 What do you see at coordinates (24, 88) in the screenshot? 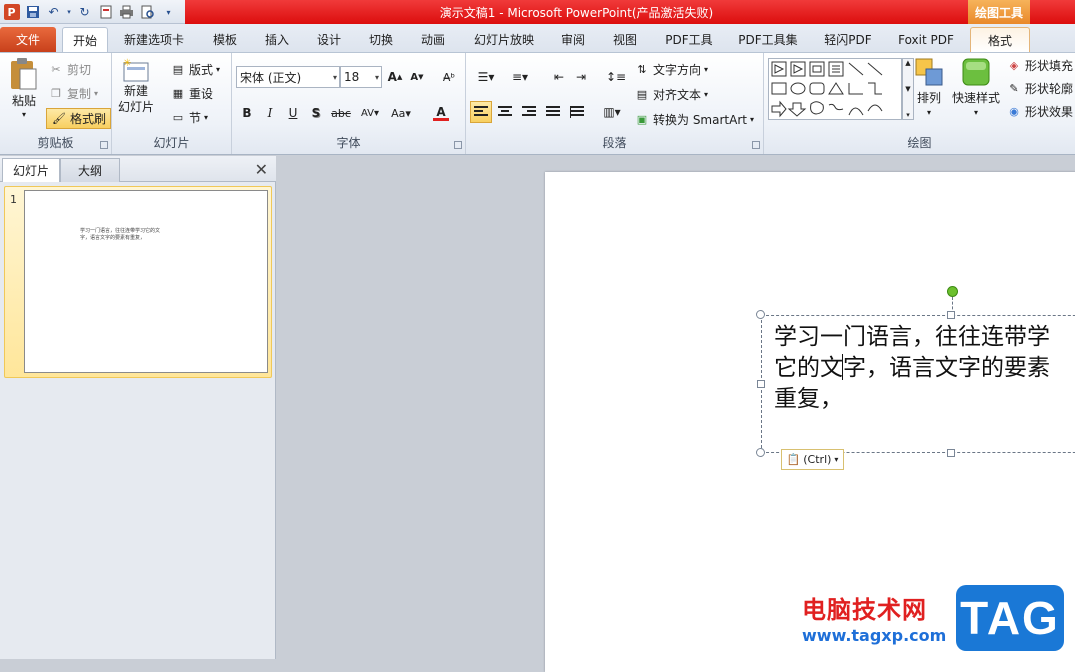
I see `paste-button: 粘贴 ▾` at bounding box center [24, 88].